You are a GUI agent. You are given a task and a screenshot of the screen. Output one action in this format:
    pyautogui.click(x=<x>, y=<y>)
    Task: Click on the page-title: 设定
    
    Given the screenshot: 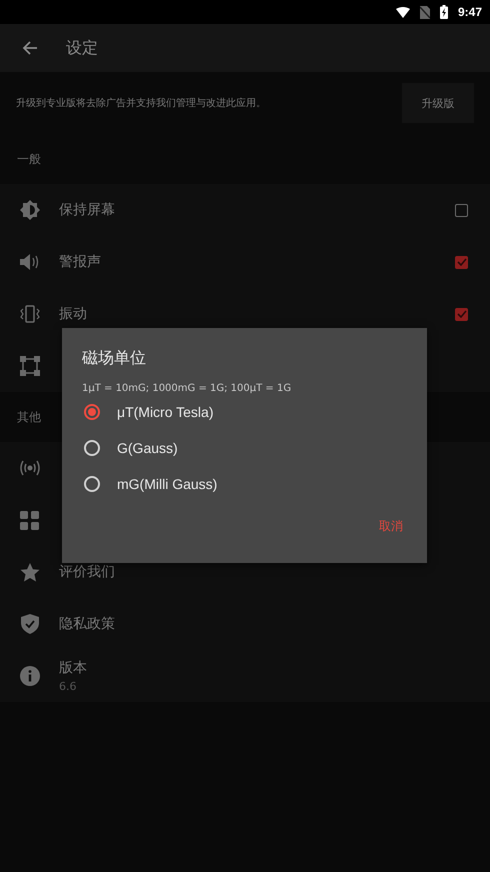 What is the action you would take?
    pyautogui.click(x=82, y=48)
    